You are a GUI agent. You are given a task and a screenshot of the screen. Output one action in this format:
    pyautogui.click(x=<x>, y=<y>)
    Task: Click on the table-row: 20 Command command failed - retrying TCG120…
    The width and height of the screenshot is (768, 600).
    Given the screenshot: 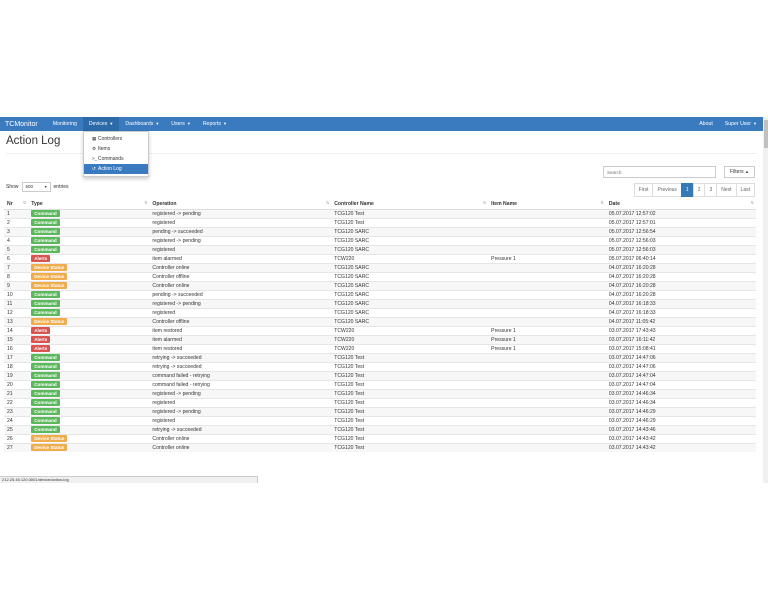 What is the action you would take?
    pyautogui.click(x=380, y=385)
    